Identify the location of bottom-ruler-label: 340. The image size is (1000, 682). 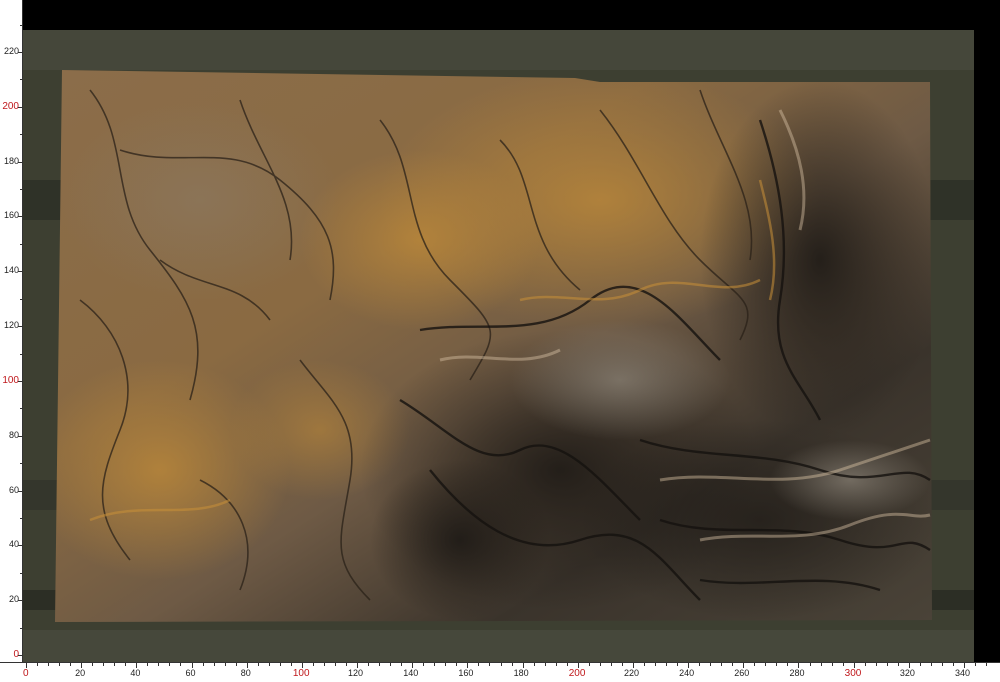
(963, 673).